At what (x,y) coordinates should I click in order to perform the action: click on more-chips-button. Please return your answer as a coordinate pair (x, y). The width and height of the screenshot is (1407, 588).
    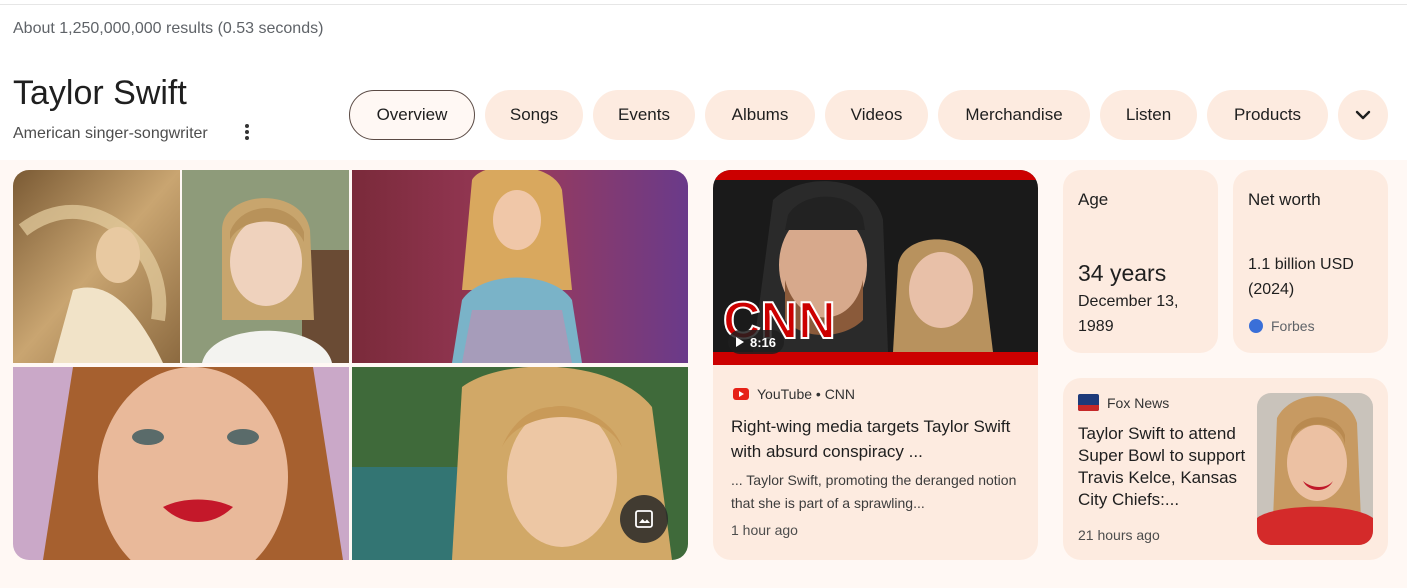
    Looking at the image, I should click on (1363, 115).